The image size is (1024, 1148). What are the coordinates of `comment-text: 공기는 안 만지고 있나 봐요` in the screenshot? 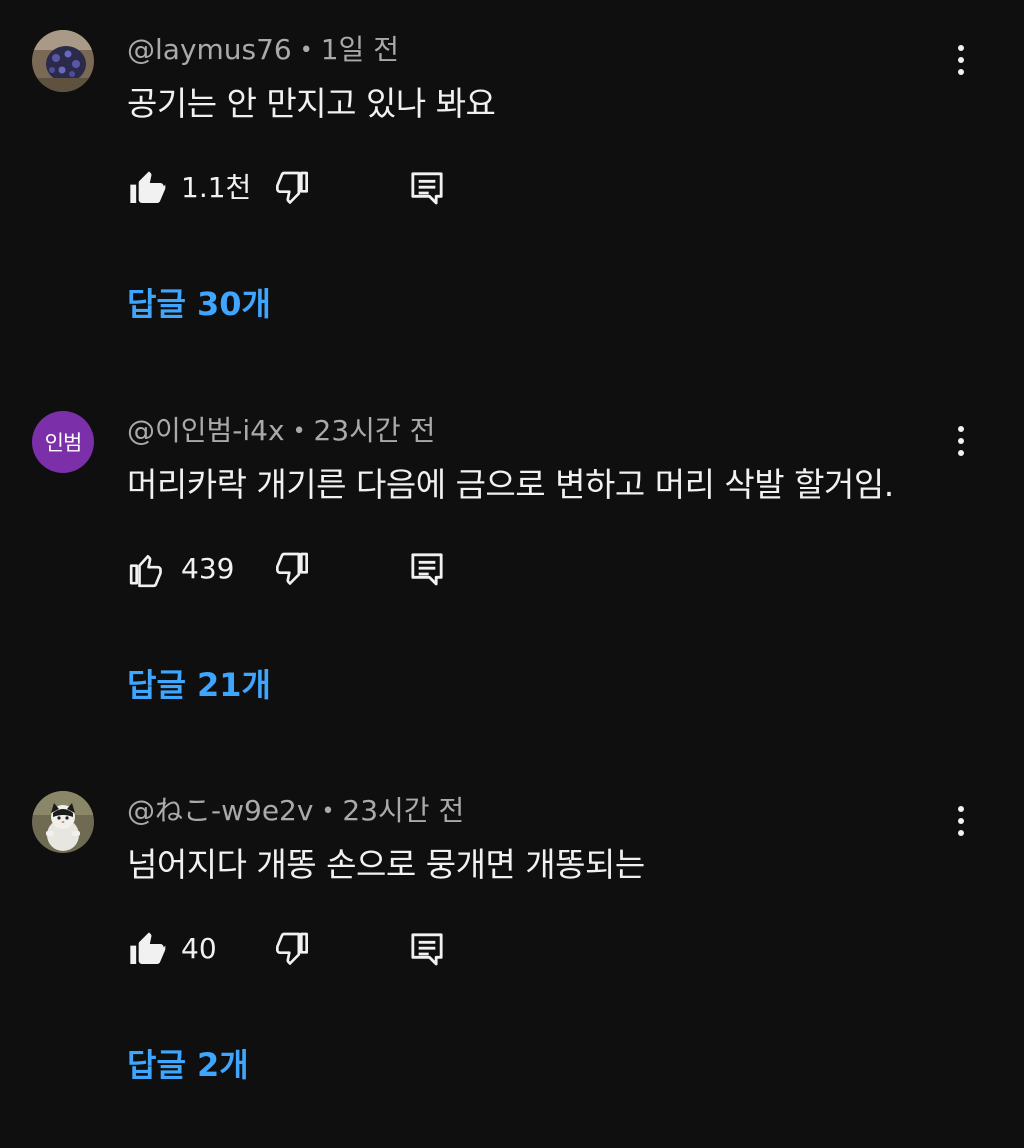 It's located at (311, 103).